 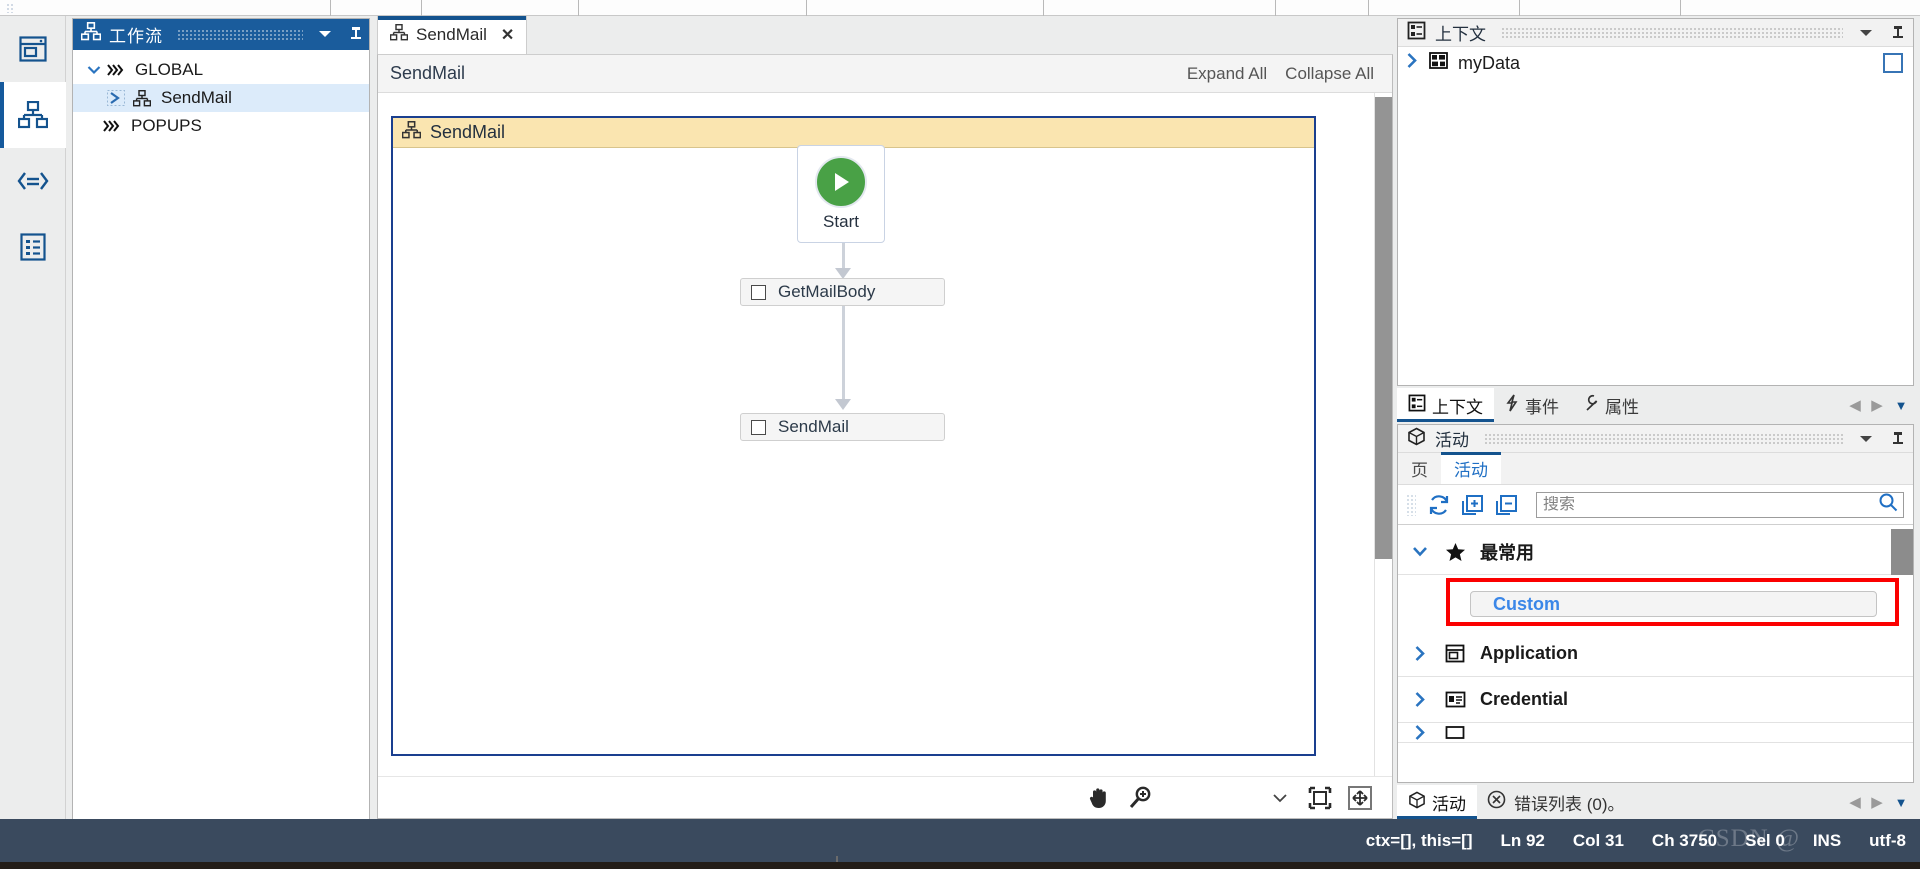 What do you see at coordinates (1419, 468) in the screenshot?
I see `subtab-page: 页` at bounding box center [1419, 468].